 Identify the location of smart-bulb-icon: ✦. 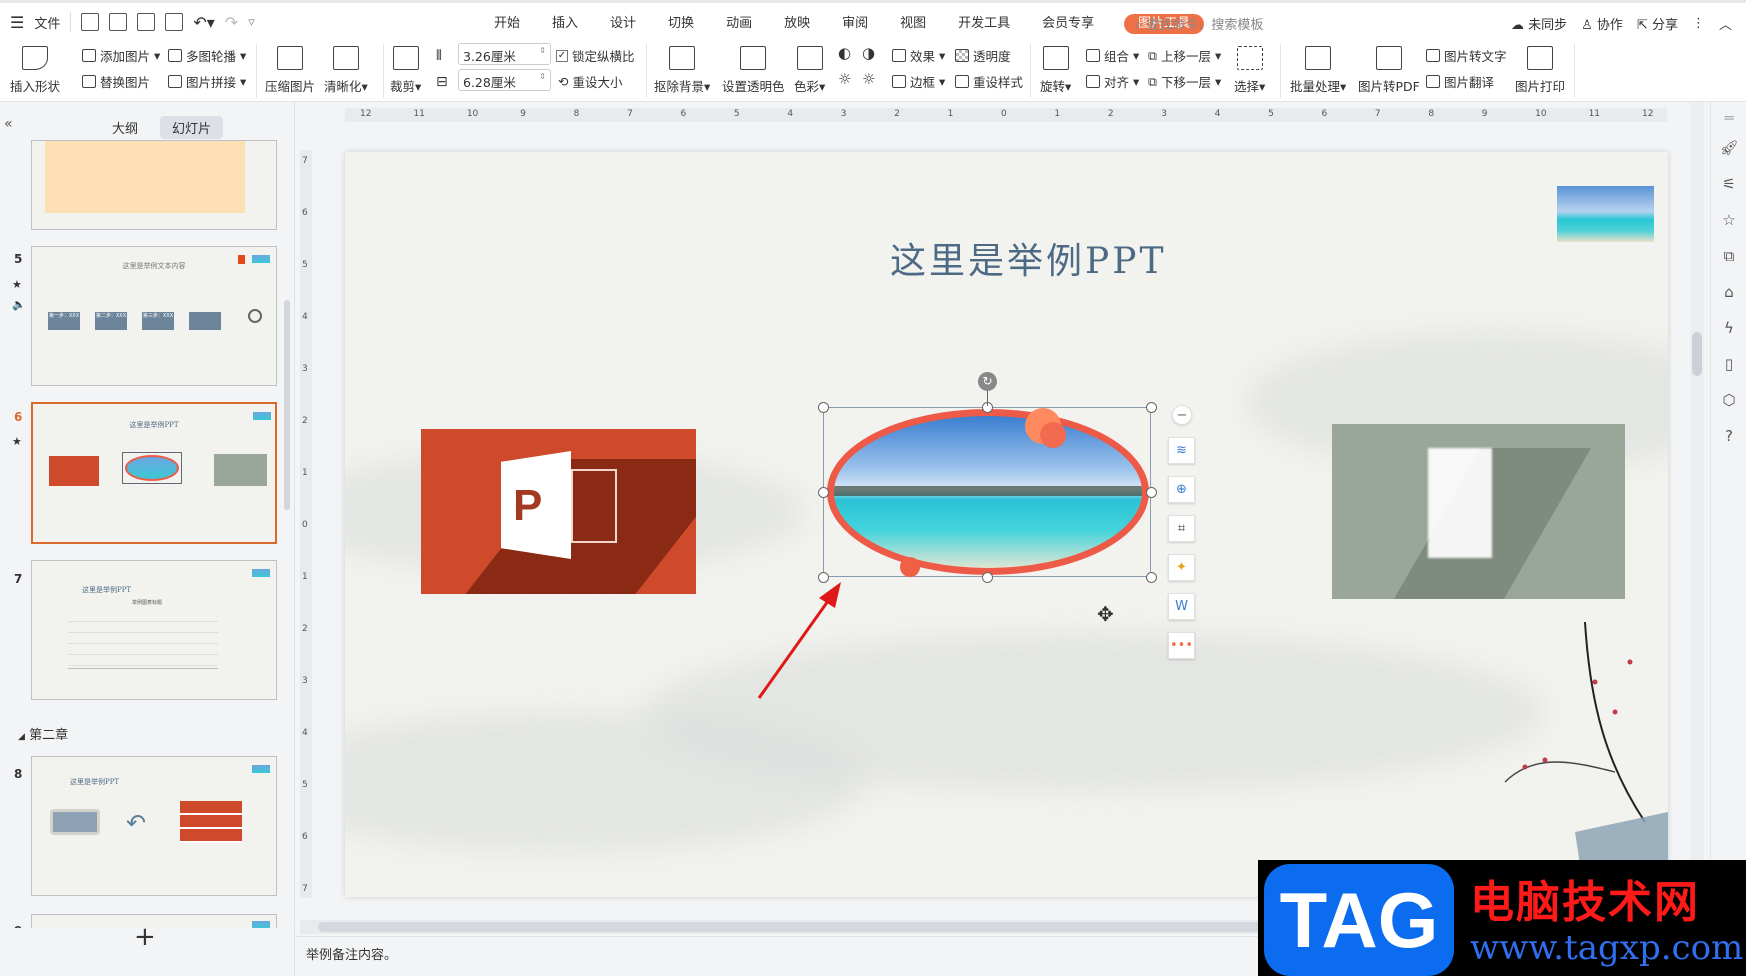
(1181, 567).